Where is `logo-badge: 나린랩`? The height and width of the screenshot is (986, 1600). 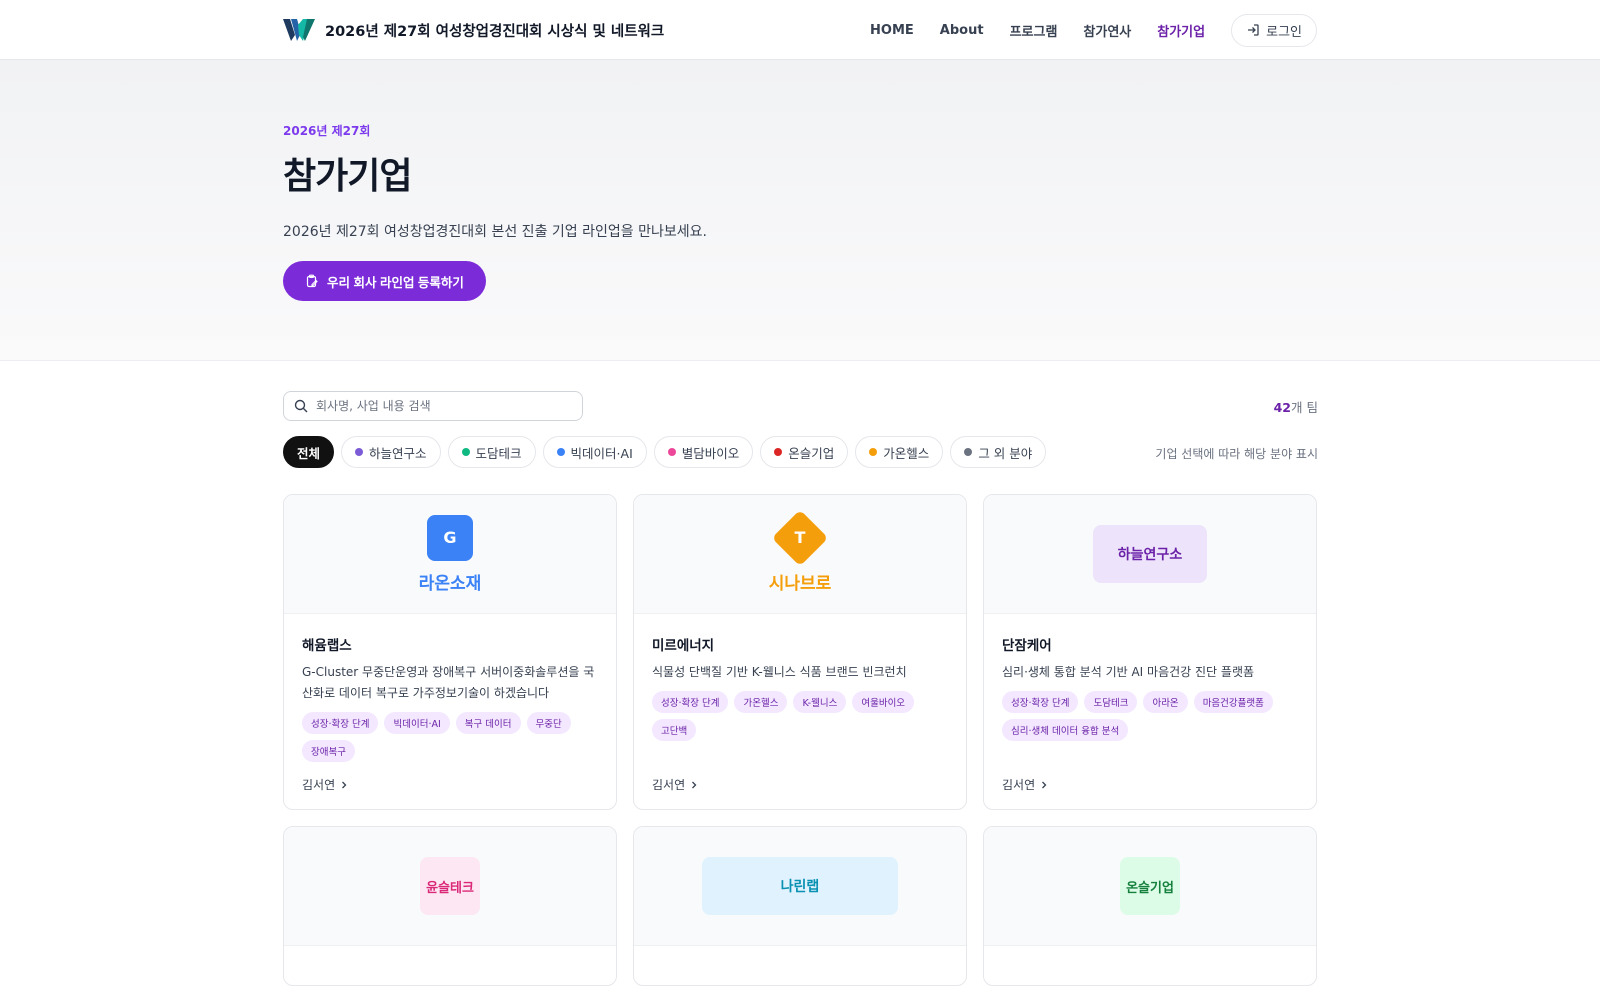
logo-badge: 나린랩 is located at coordinates (800, 886).